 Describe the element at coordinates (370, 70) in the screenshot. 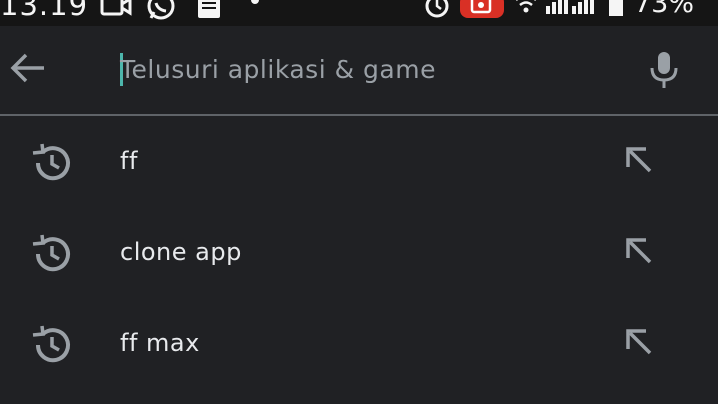

I see `search-input: Telusuri aplikasi & game` at that location.